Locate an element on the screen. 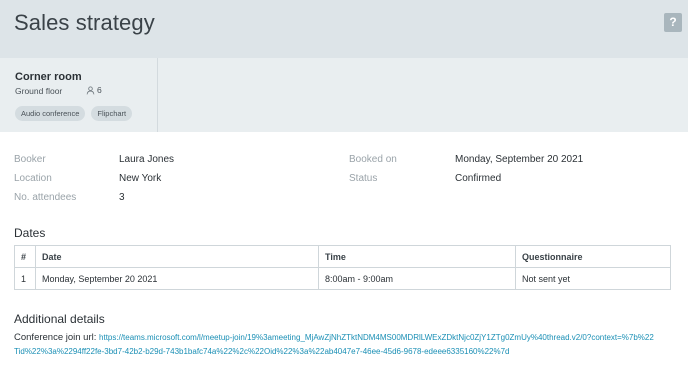  question-mark-icon: ? is located at coordinates (673, 22).